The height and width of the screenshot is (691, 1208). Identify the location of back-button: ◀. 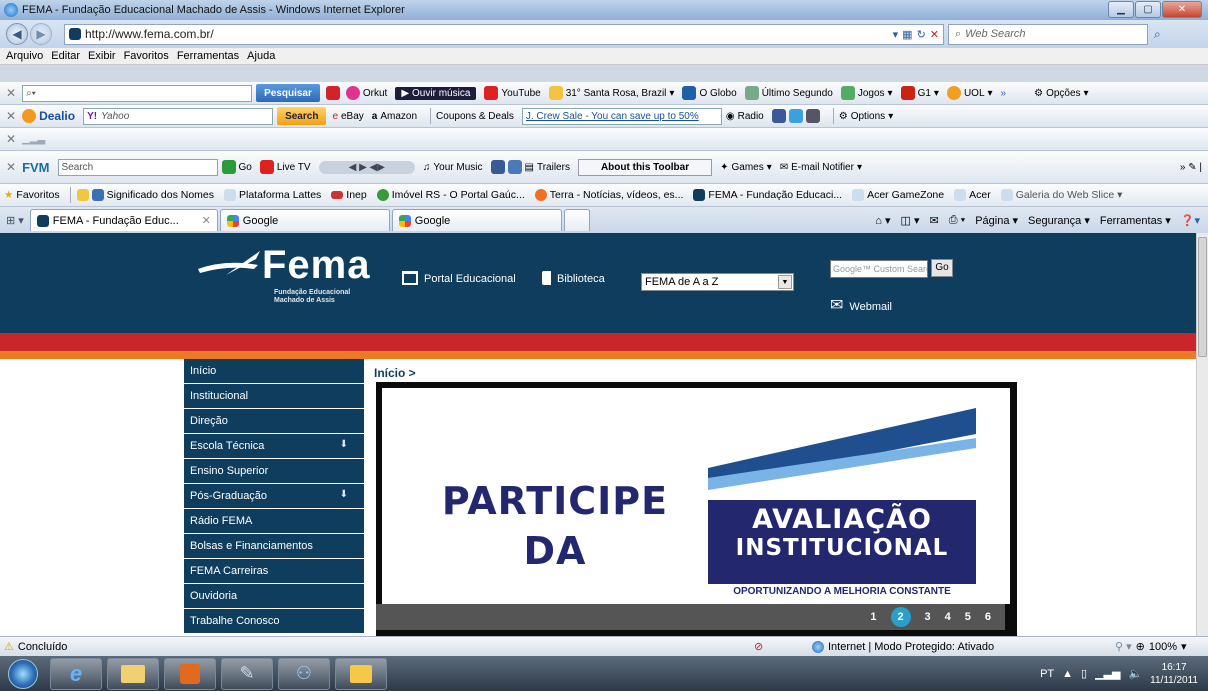
(17, 34).